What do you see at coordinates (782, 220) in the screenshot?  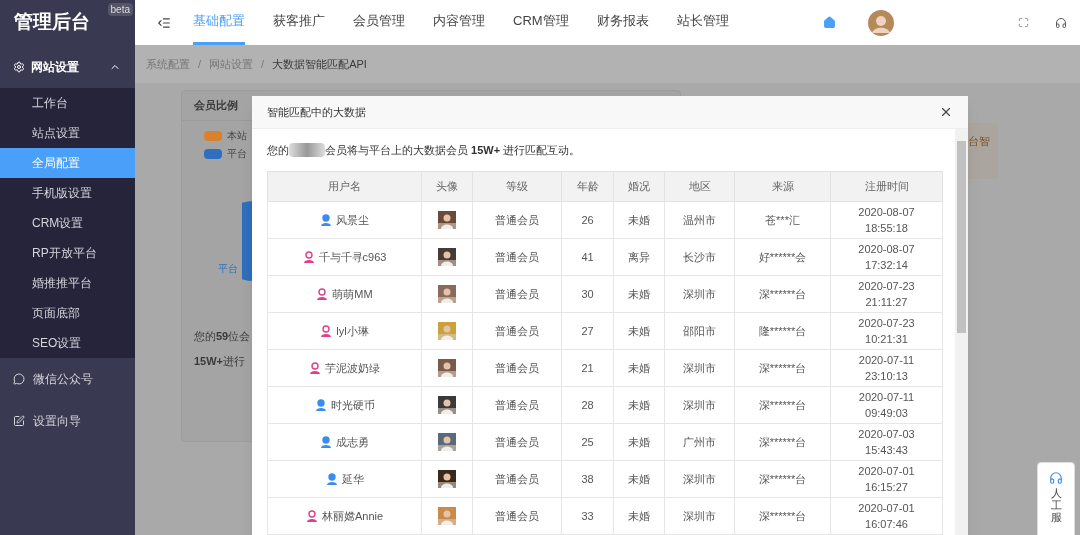 I see `table-cell: 苍***汇` at bounding box center [782, 220].